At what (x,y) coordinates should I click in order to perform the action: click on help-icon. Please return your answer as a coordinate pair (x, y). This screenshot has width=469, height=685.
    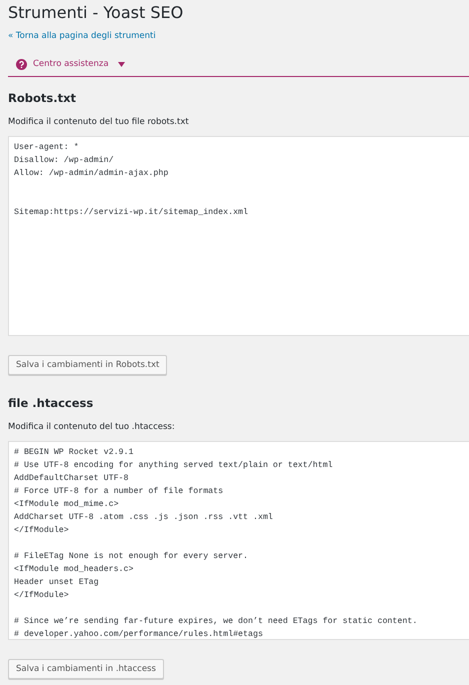
    Looking at the image, I should click on (21, 64).